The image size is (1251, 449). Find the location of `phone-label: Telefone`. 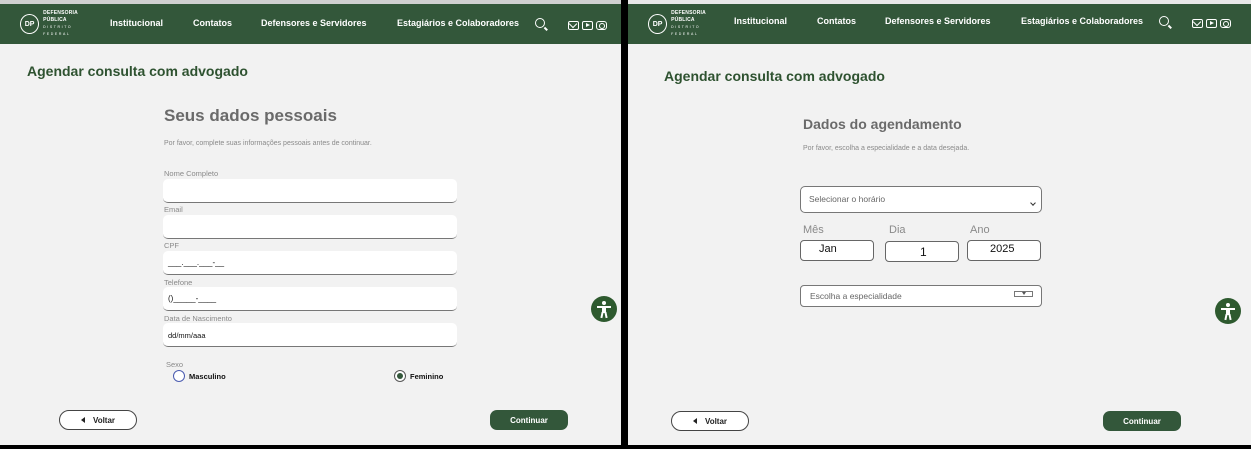

phone-label: Telefone is located at coordinates (178, 282).